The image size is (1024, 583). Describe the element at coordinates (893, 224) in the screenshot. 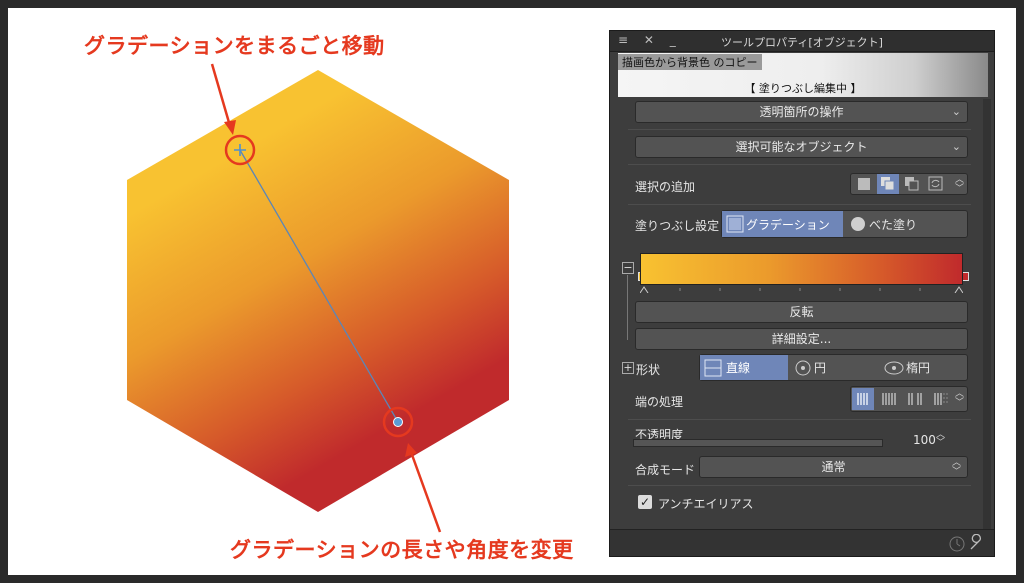

I see `fill-solid-label: べた塗り` at that location.